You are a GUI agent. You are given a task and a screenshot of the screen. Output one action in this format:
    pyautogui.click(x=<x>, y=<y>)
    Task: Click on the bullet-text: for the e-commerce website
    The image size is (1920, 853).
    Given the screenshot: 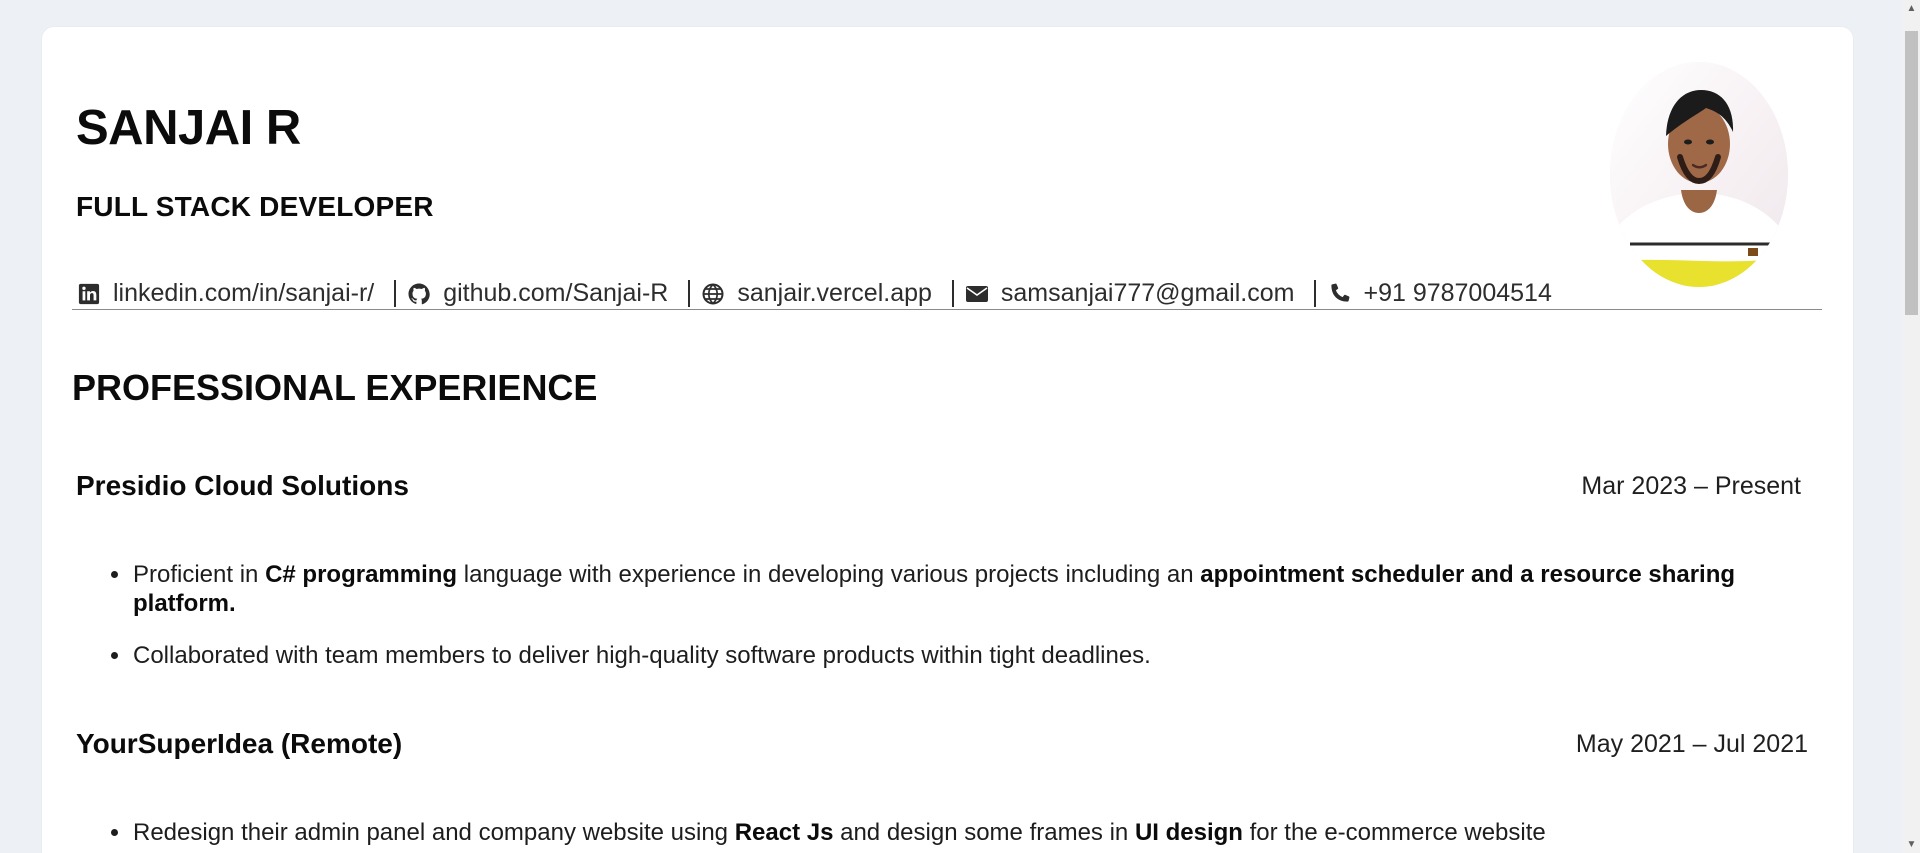 What is the action you would take?
    pyautogui.click(x=1394, y=832)
    